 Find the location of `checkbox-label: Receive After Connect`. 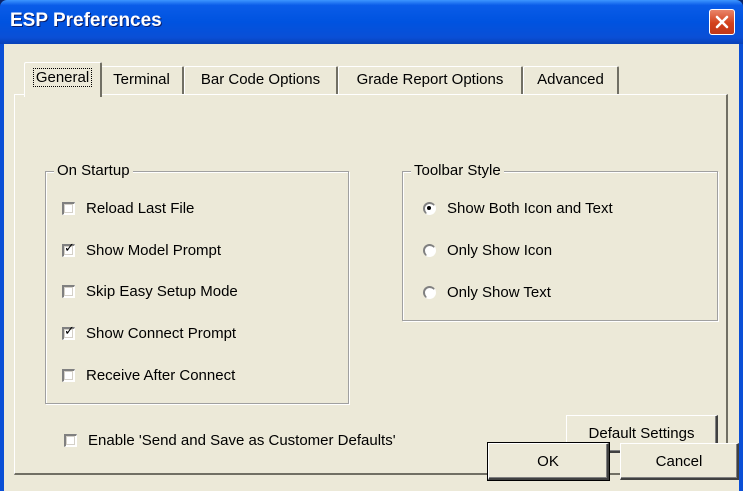

checkbox-label: Receive After Connect is located at coordinates (161, 375).